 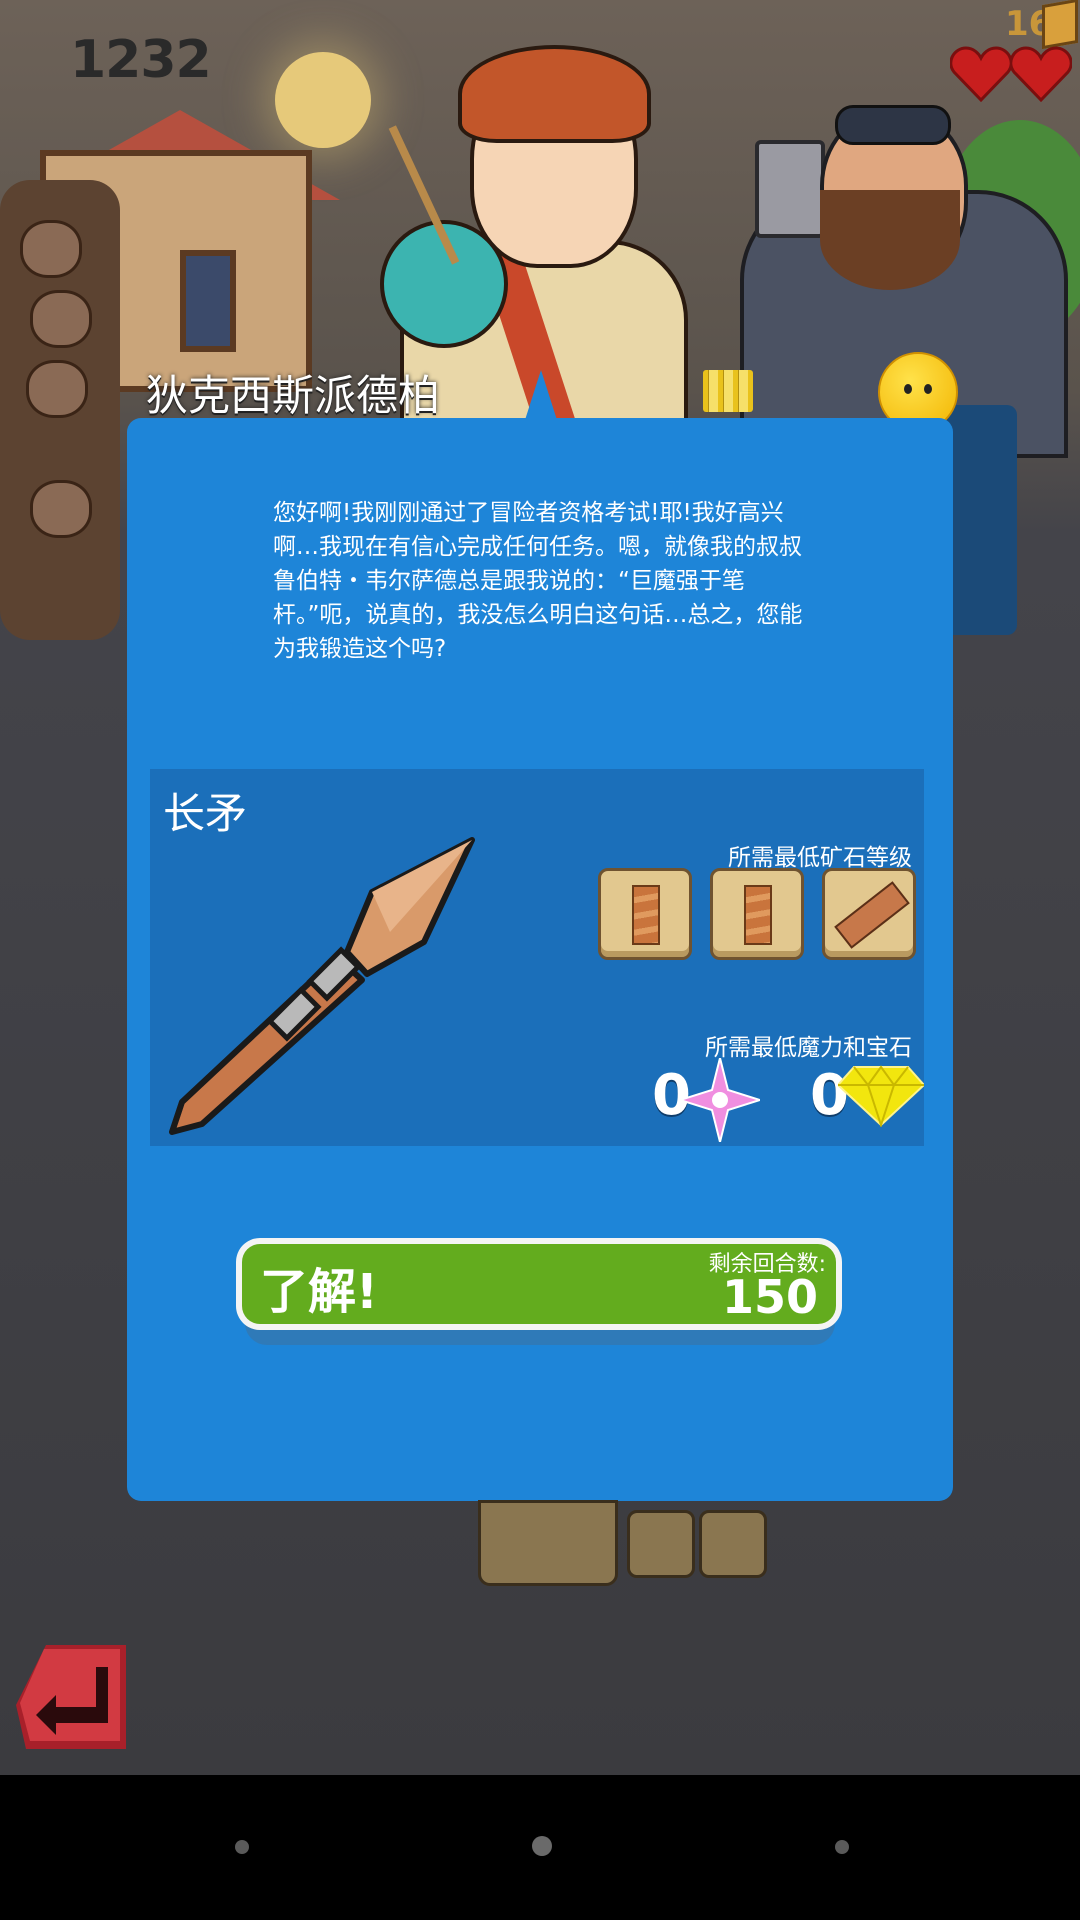 I want to click on return-arrow-icon, so click(x=71, y=1697).